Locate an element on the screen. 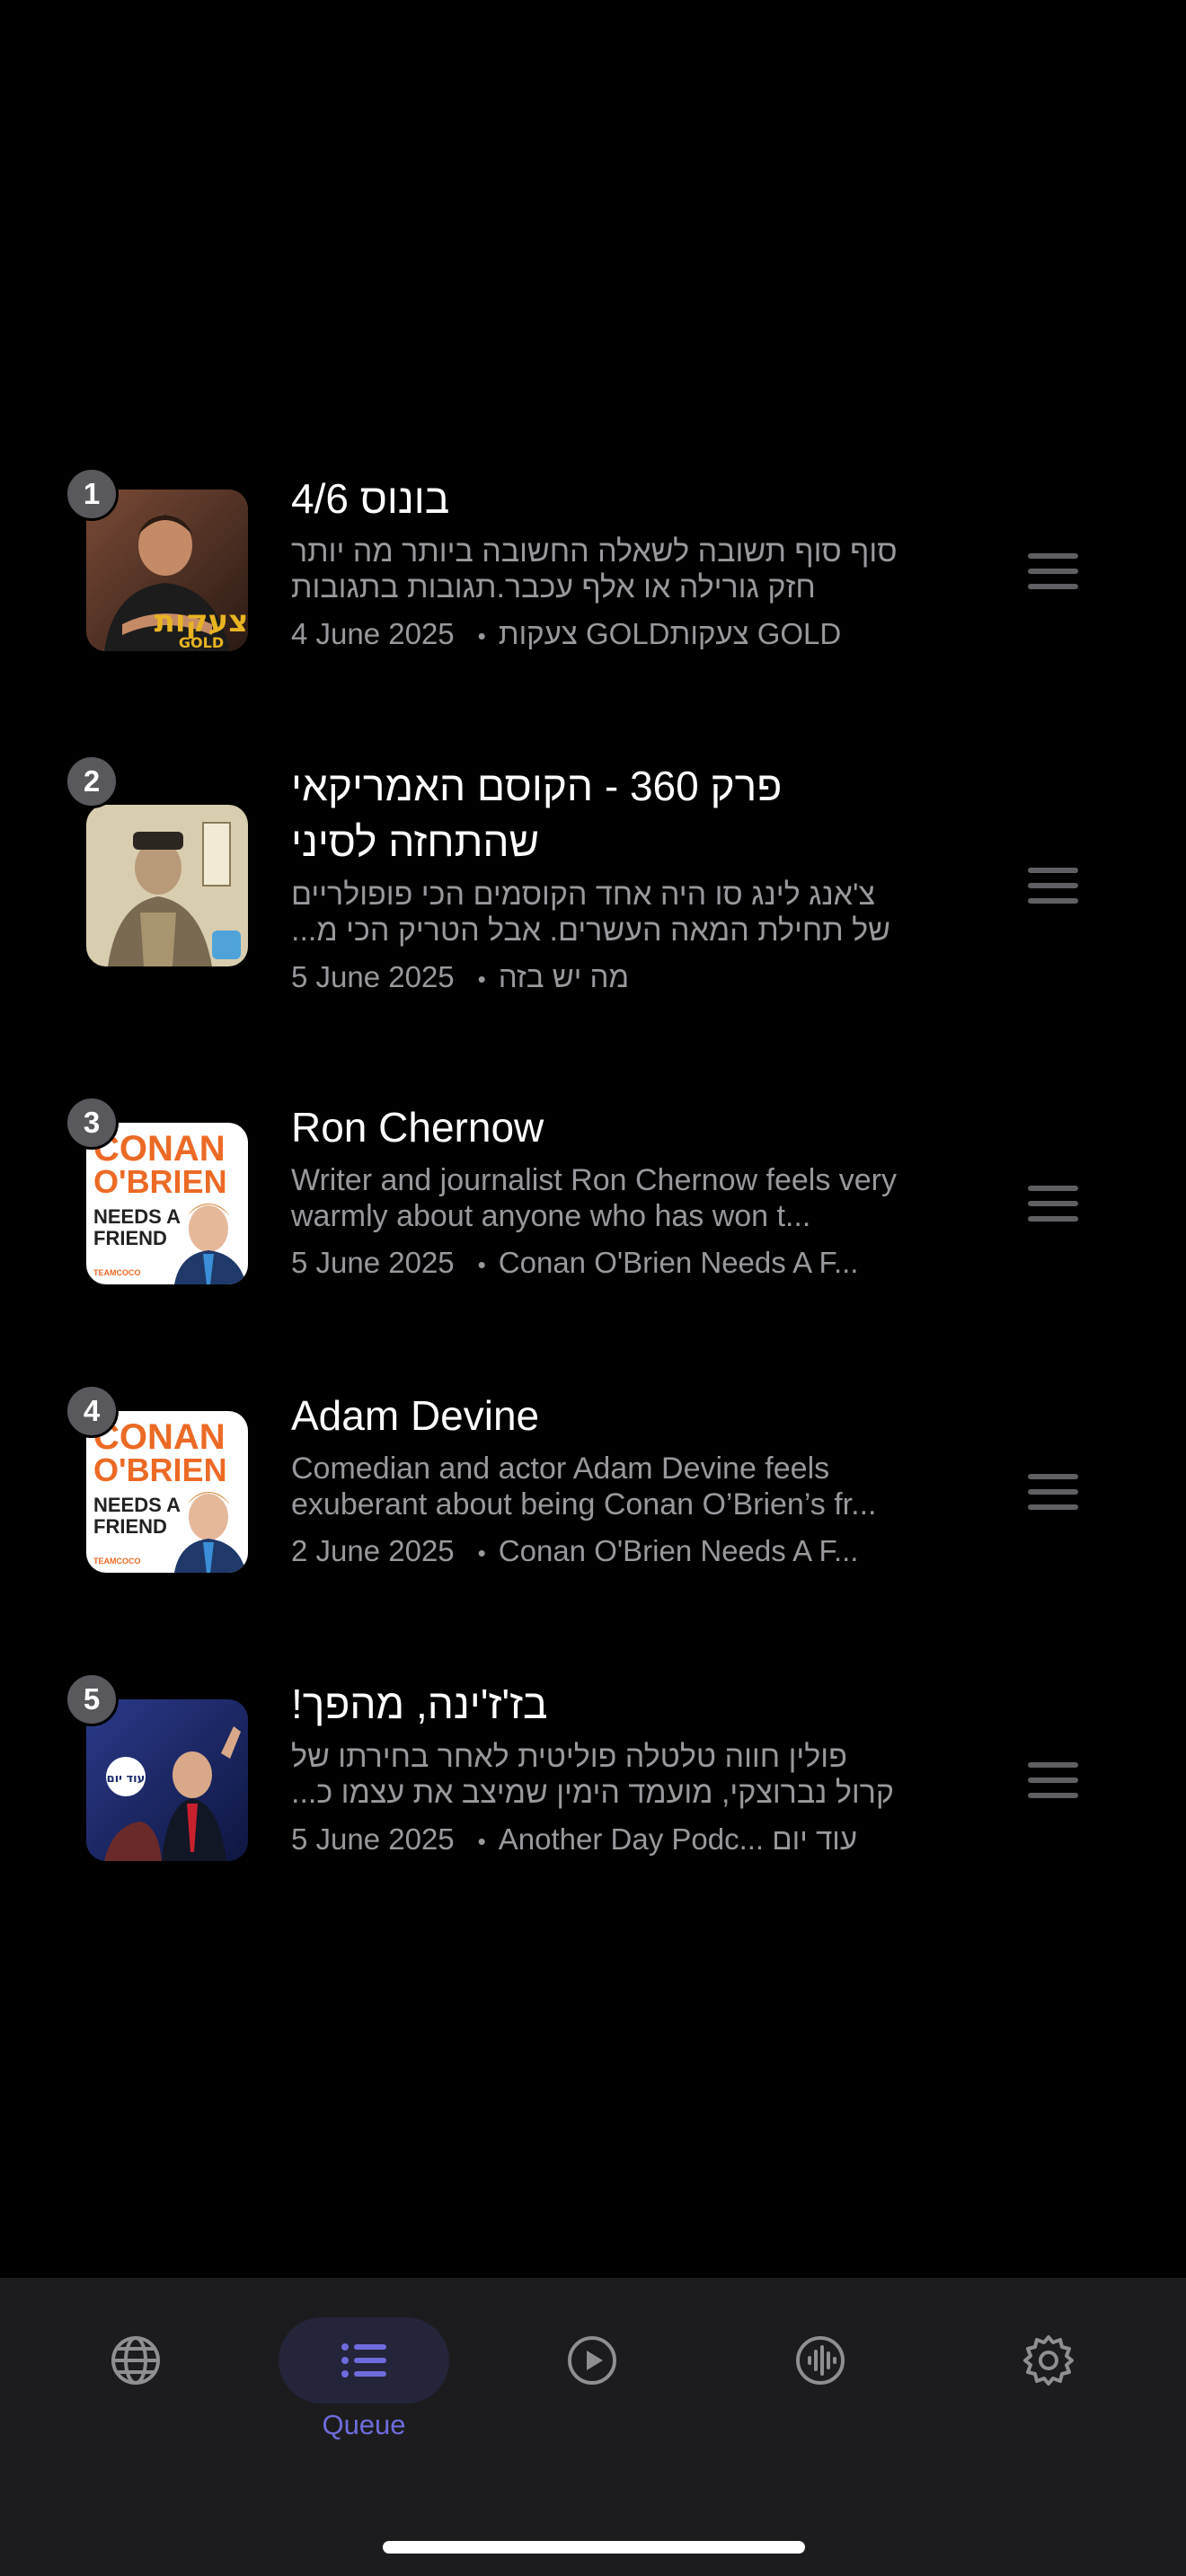 Image resolution: width=1186 pixels, height=2576 pixels. episode-meta: 5 June 2025 • Another Day Podc... עוד יום is located at coordinates (574, 1839).